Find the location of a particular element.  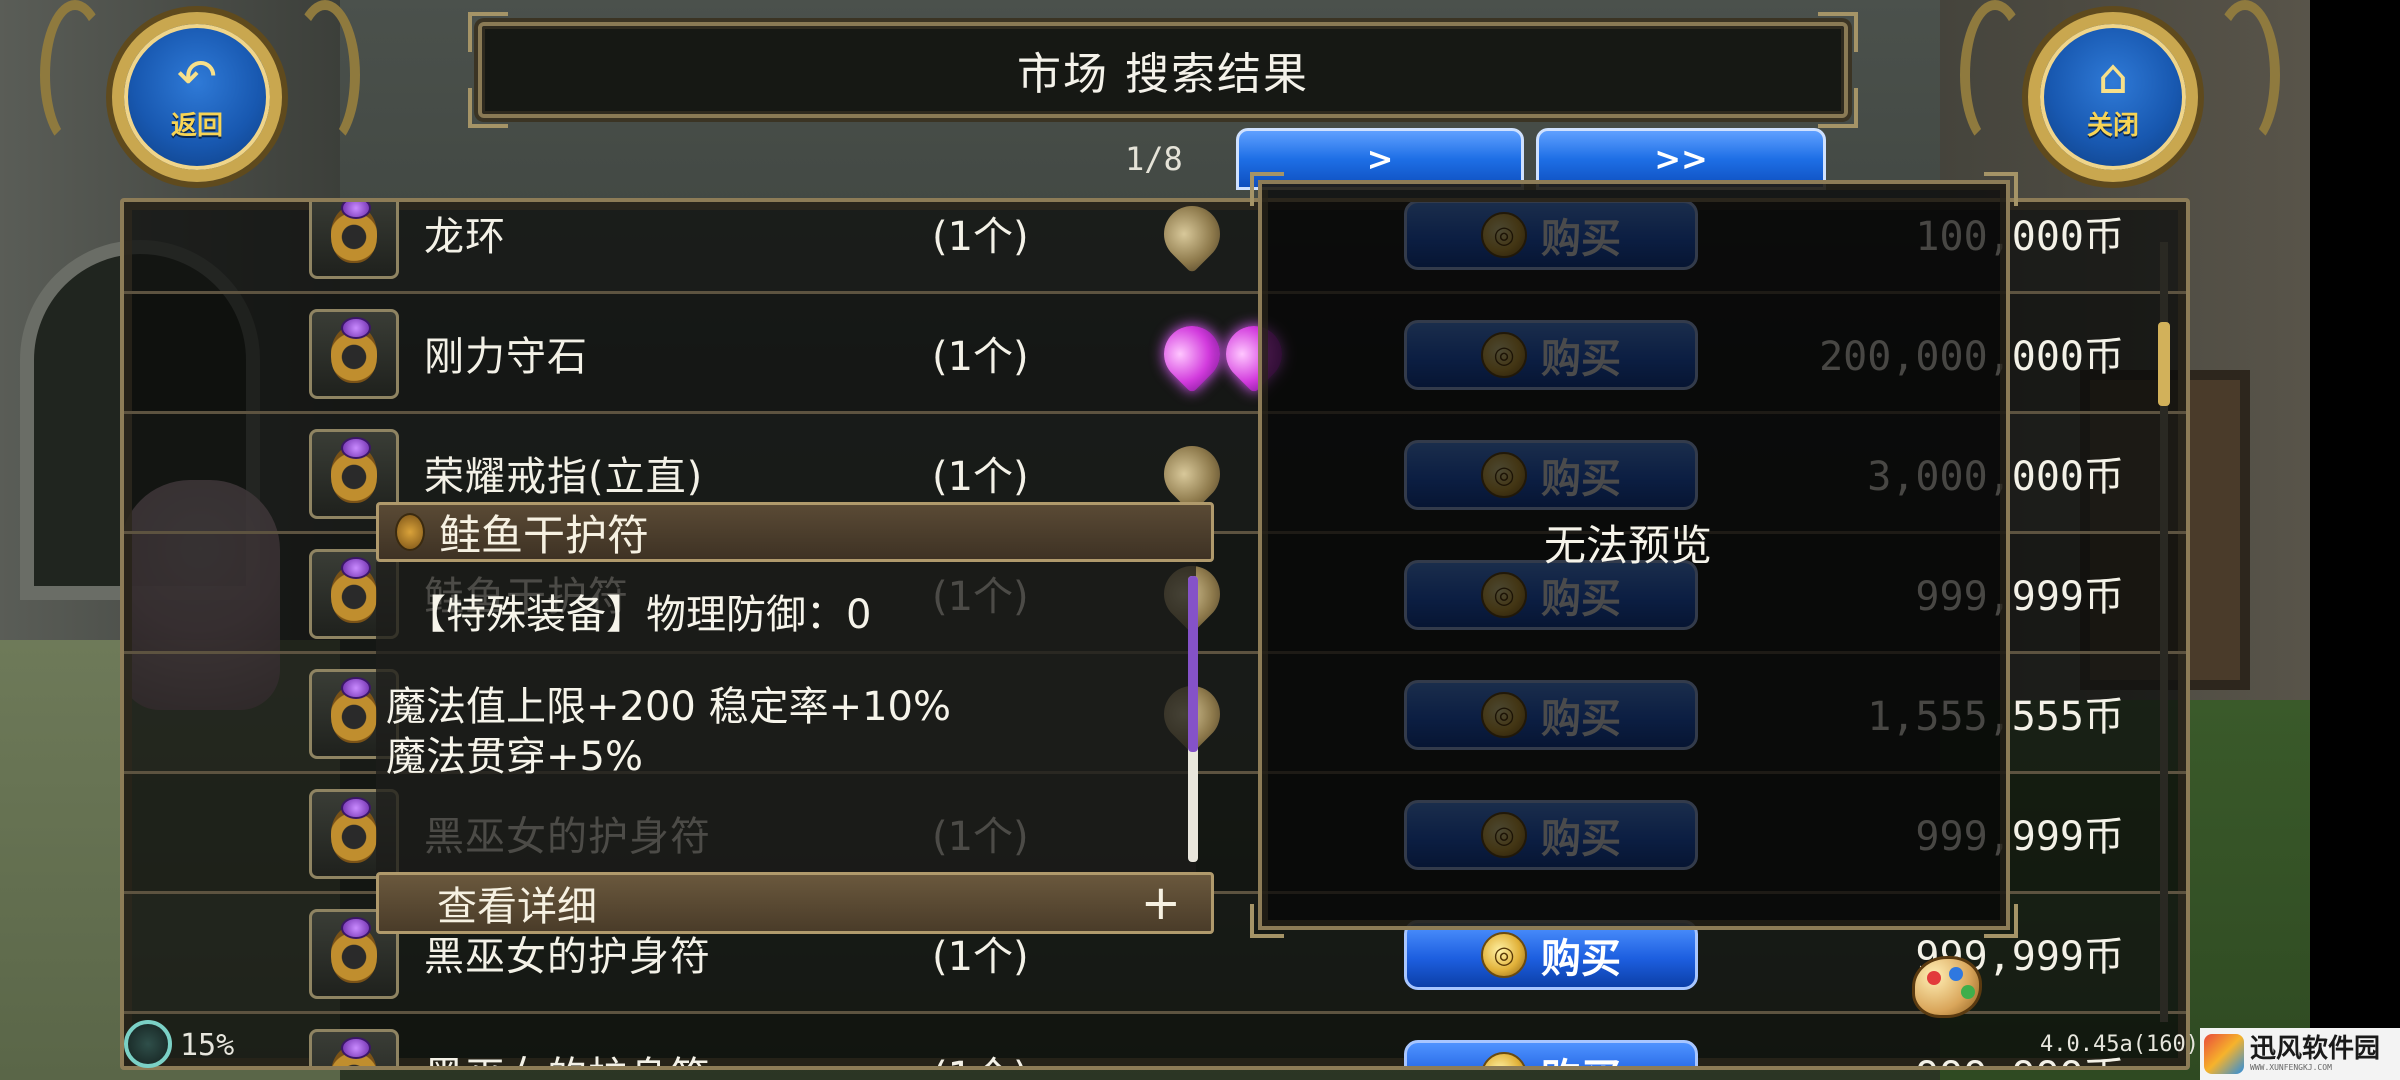

tooltip-title: 鲑鱼干护符 is located at coordinates (544, 535).